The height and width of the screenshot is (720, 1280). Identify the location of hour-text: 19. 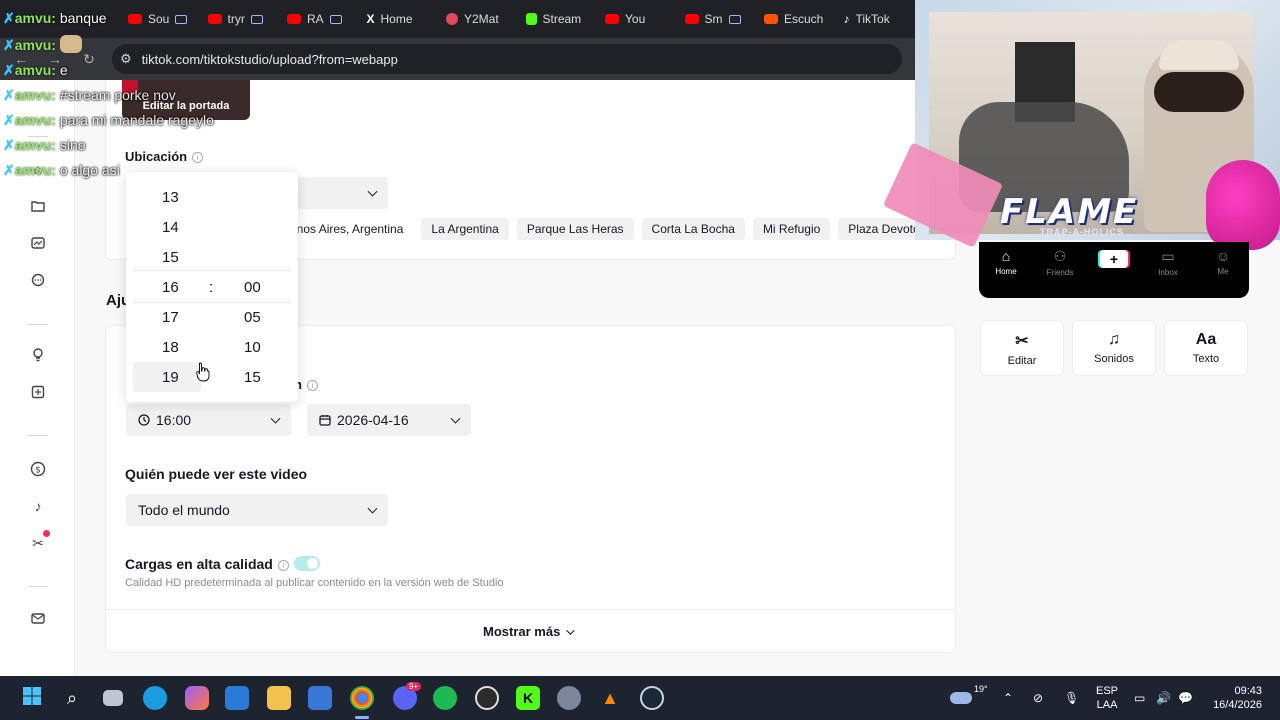
(170, 377).